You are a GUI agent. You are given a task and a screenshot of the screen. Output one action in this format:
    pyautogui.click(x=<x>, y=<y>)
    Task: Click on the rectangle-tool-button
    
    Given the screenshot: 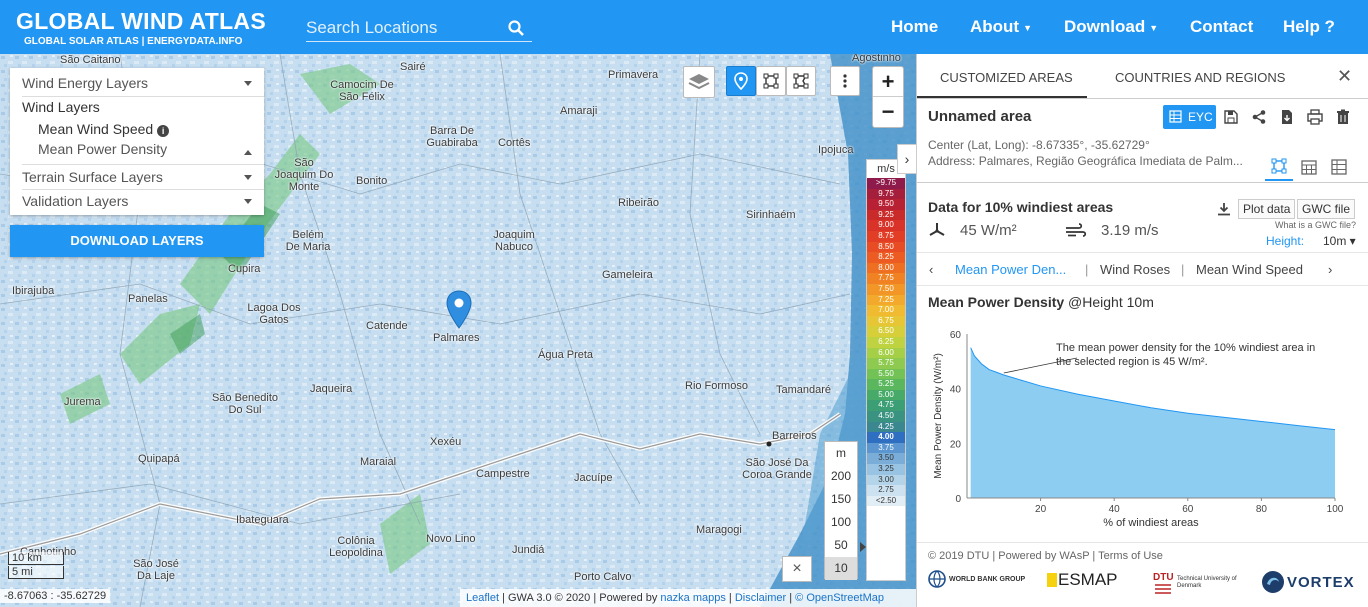 What is the action you would take?
    pyautogui.click(x=771, y=81)
    